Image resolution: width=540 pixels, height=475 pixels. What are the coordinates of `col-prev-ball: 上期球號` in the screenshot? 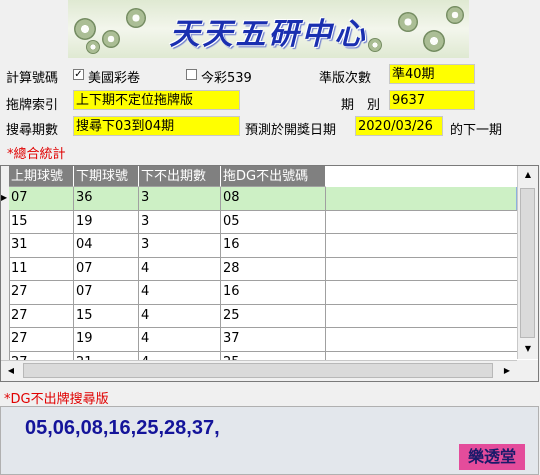 It's located at (41, 176).